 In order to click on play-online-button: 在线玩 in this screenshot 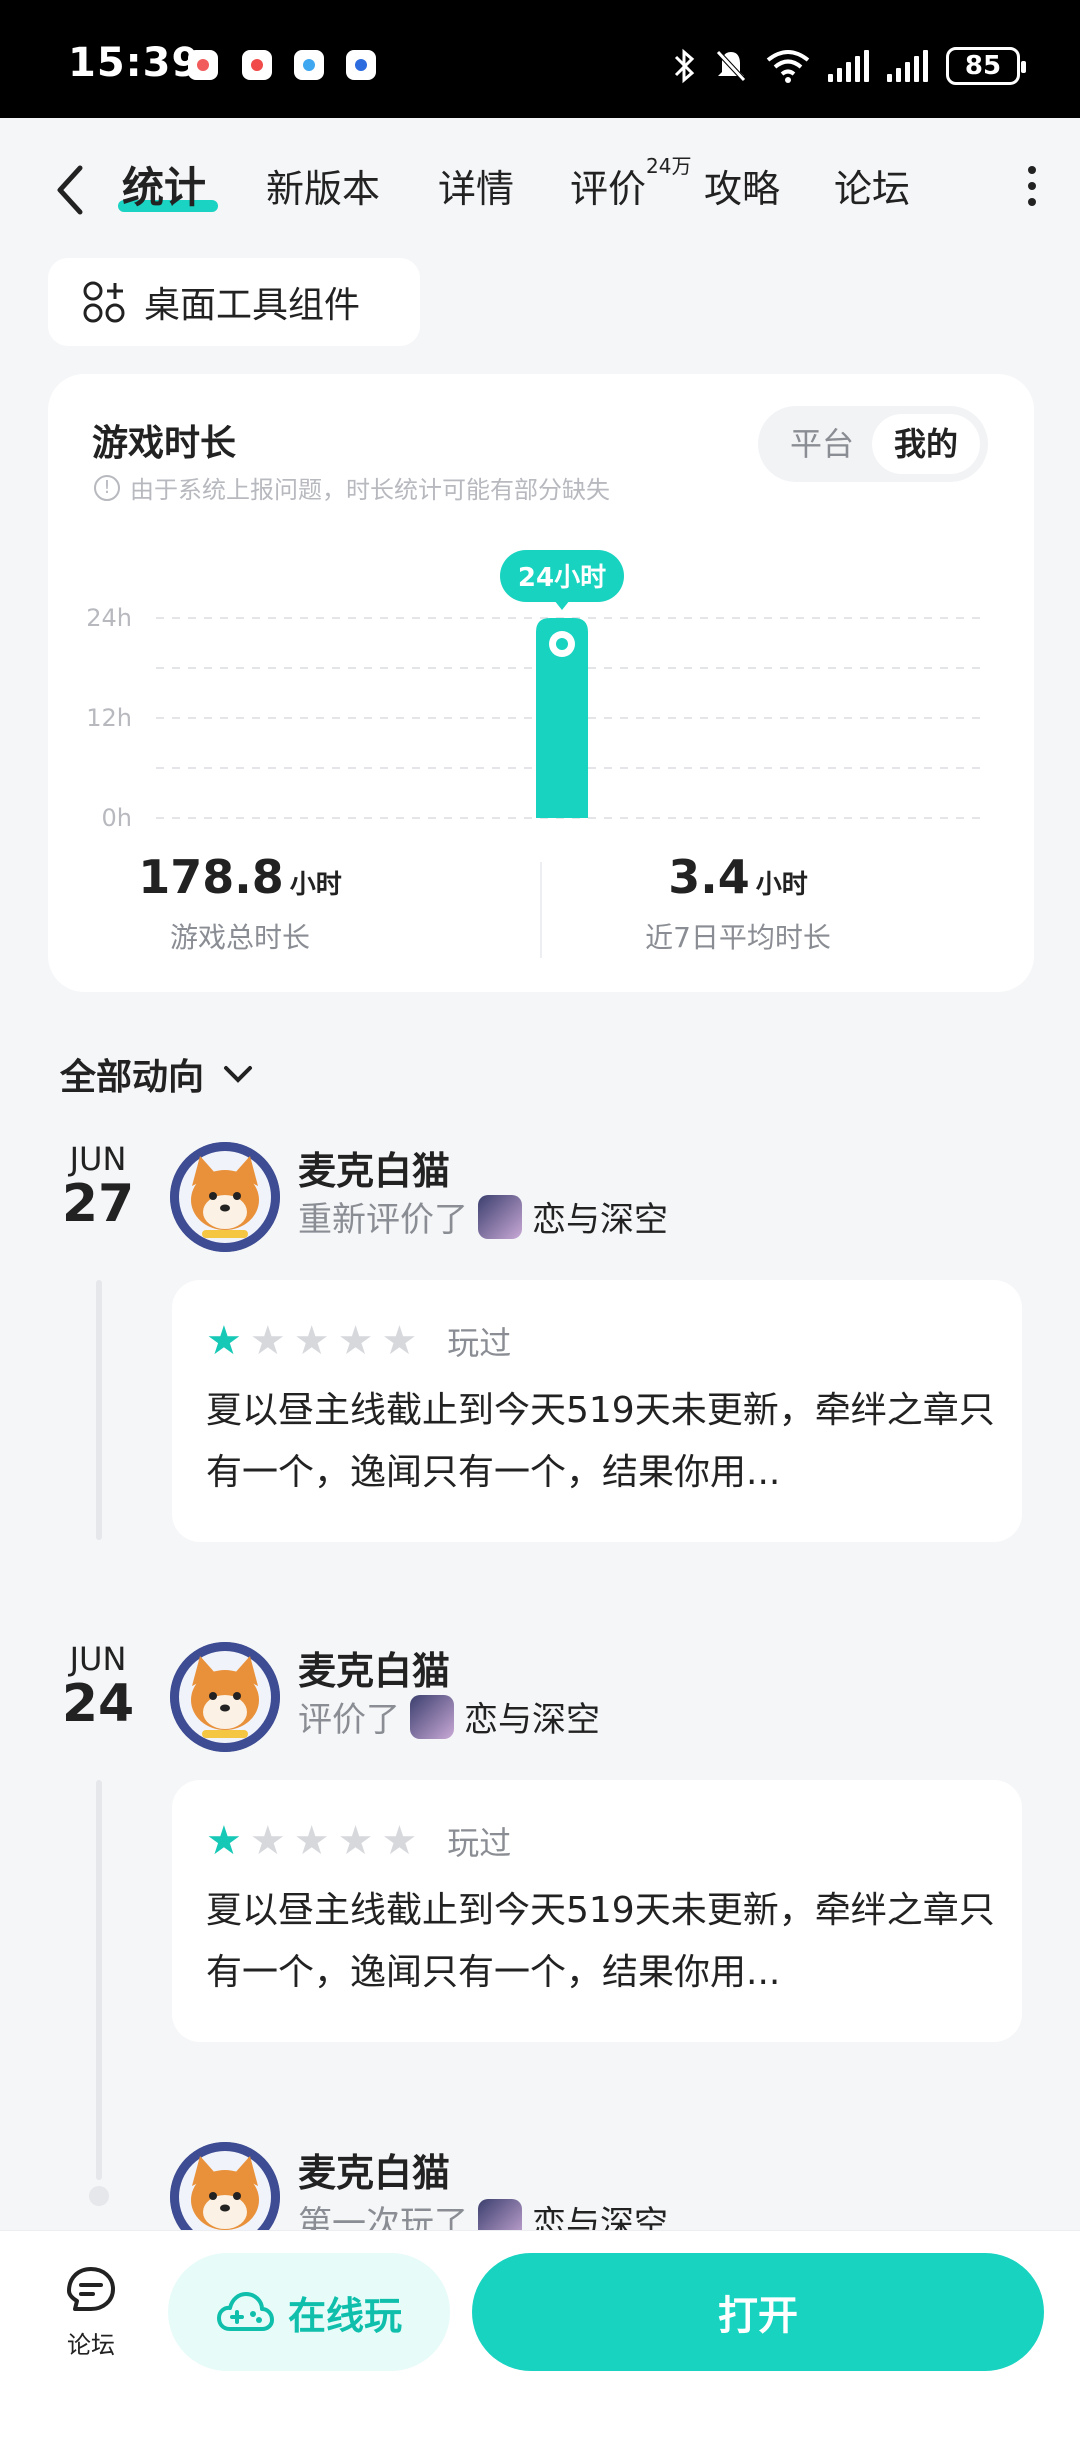, I will do `click(309, 2312)`.